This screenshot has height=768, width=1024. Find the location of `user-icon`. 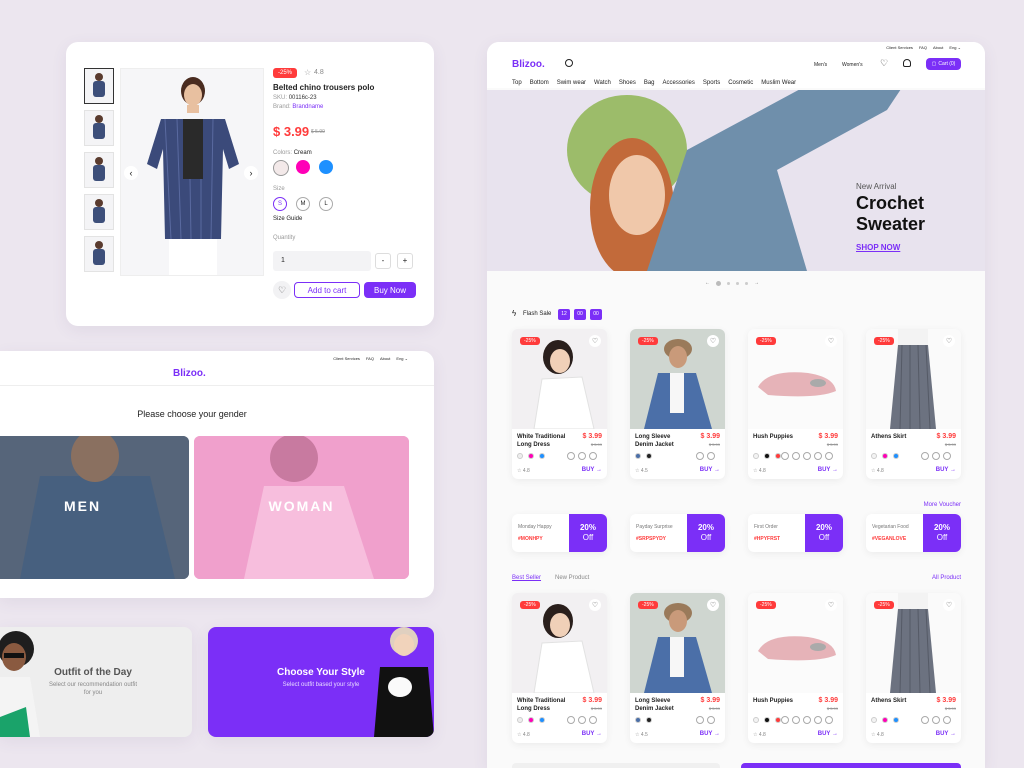

user-icon is located at coordinates (907, 63).